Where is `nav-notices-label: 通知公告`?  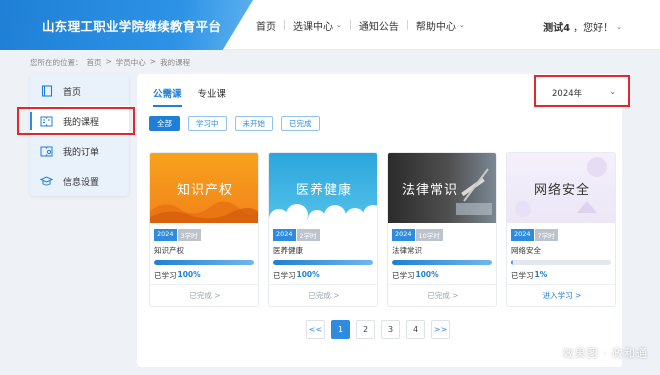
nav-notices-label: 通知公告 is located at coordinates (378, 27).